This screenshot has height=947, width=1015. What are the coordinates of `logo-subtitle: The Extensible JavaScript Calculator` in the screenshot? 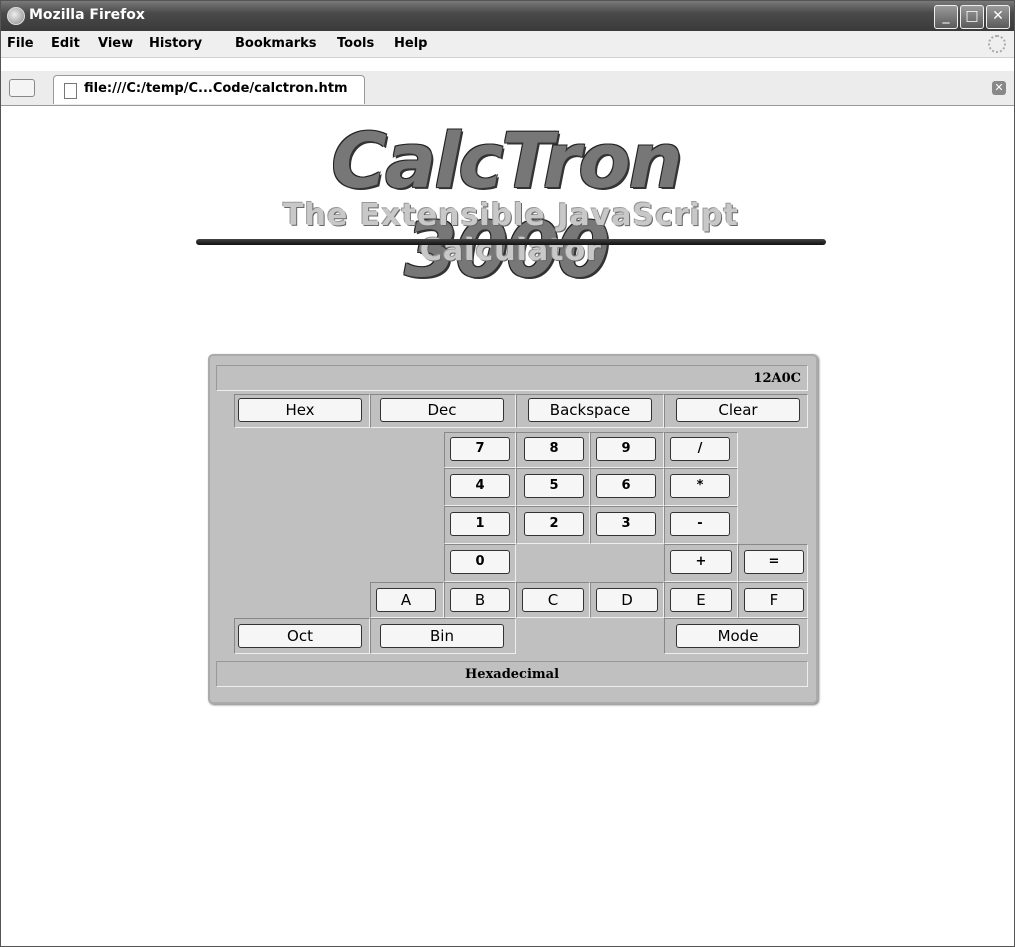 It's located at (511, 233).